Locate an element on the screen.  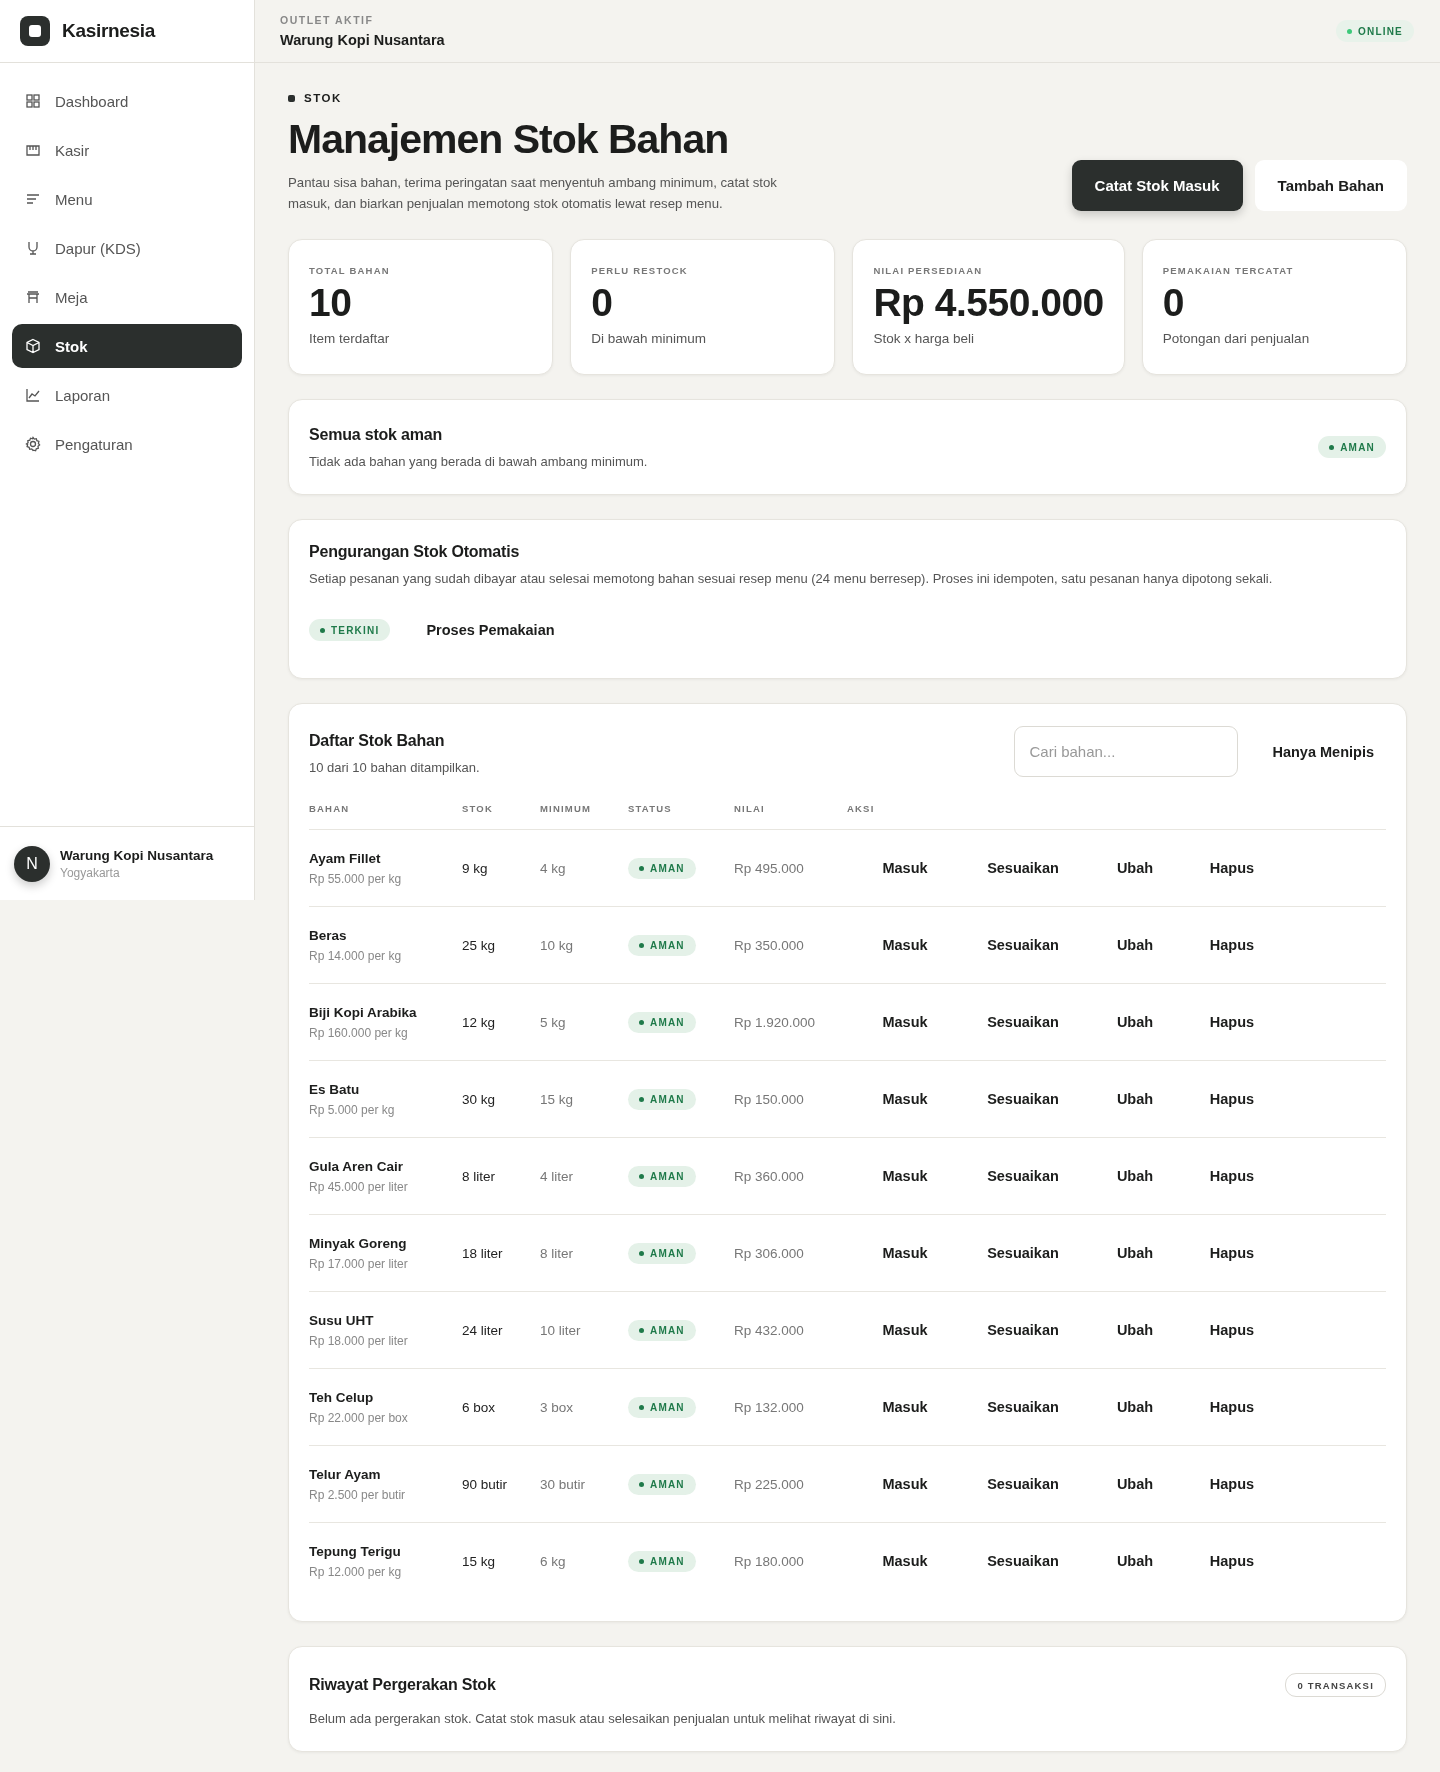
stat-label: NILAI PERSEDIAAN is located at coordinates (928, 271).